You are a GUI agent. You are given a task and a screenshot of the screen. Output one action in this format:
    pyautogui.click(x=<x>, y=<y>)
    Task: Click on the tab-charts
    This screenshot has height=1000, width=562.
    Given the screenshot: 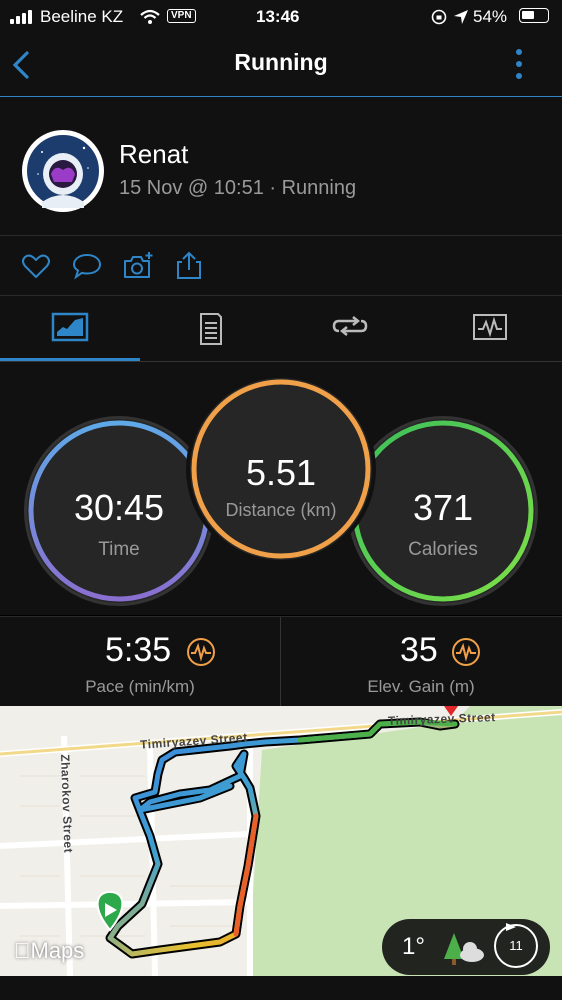 What is the action you would take?
    pyautogui.click(x=490, y=328)
    